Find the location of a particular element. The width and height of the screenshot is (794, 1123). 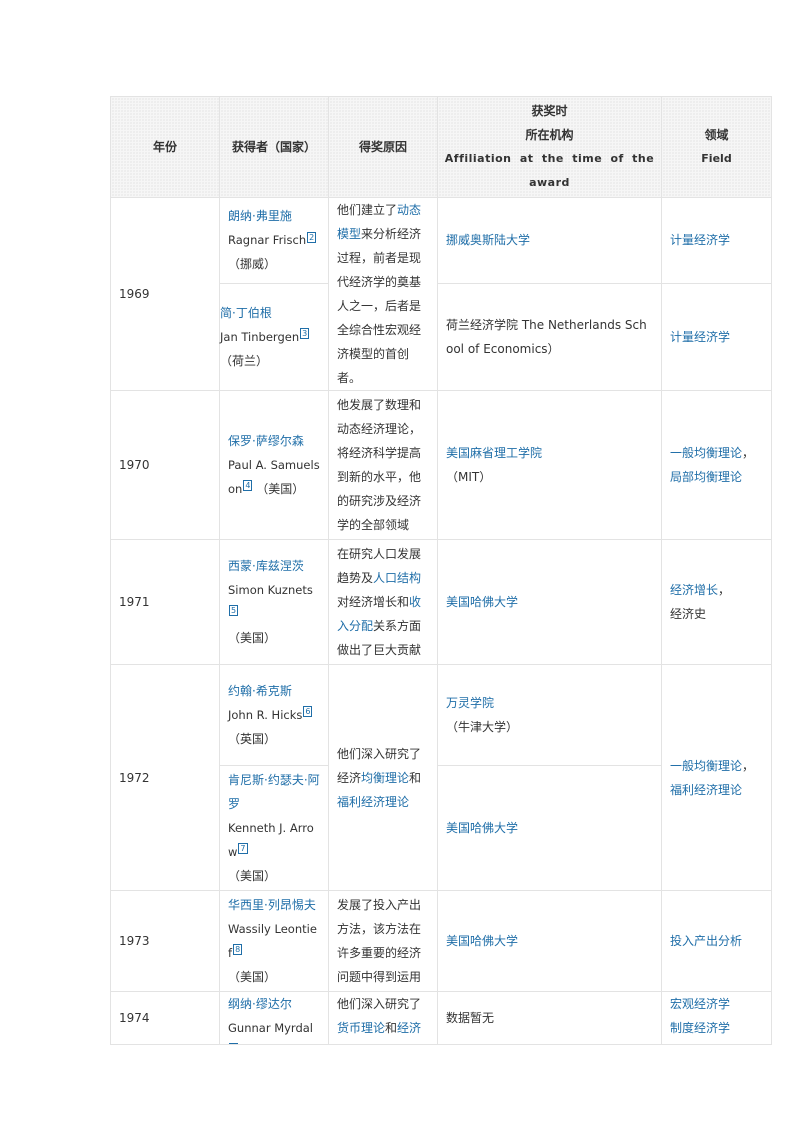

reason-text: 对经济增长和 is located at coordinates (373, 602).